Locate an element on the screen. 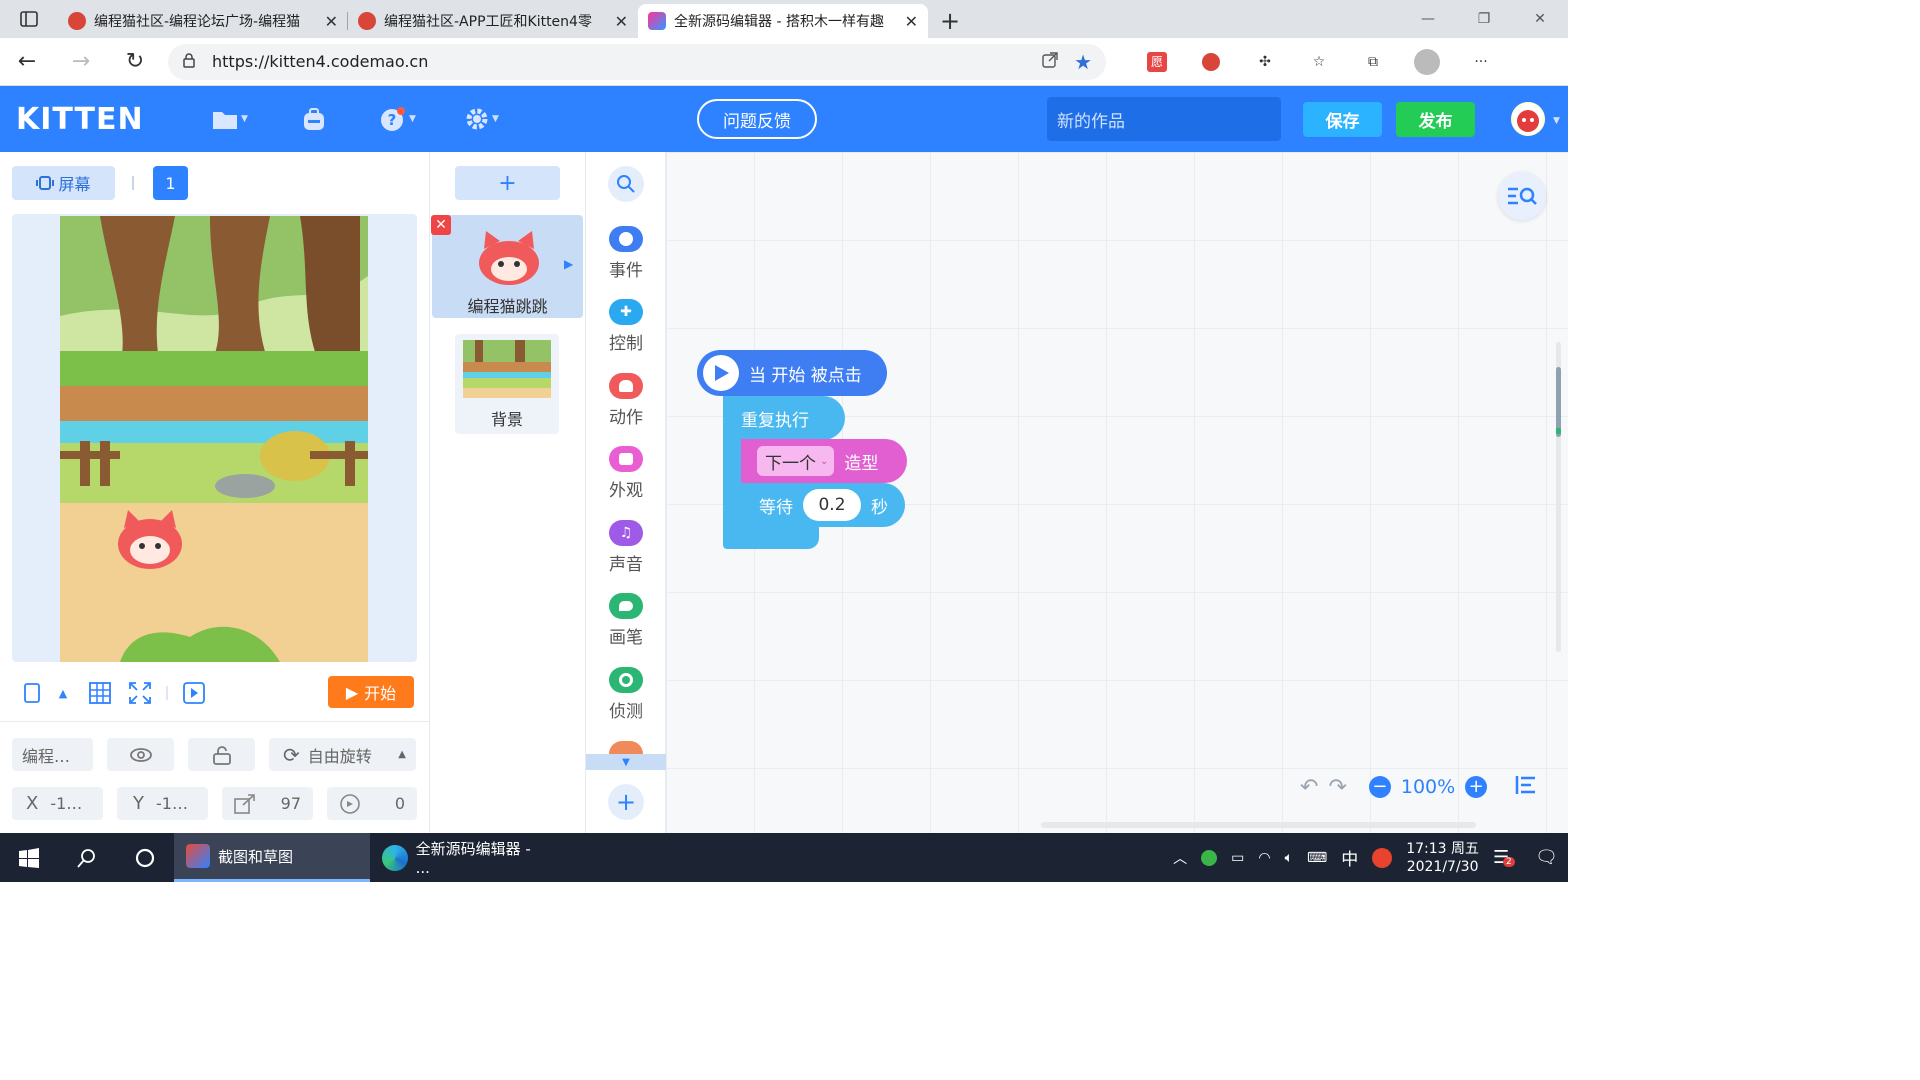 This screenshot has width=1920, height=1080. add-sprite-button: + is located at coordinates (507, 183).